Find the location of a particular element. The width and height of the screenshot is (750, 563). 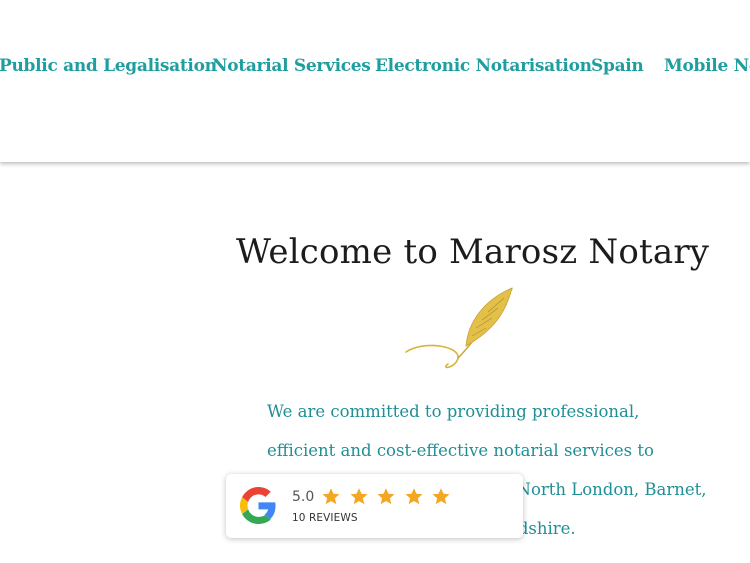

page-title: Welcome to Marosz Notary is located at coordinates (473, 252).